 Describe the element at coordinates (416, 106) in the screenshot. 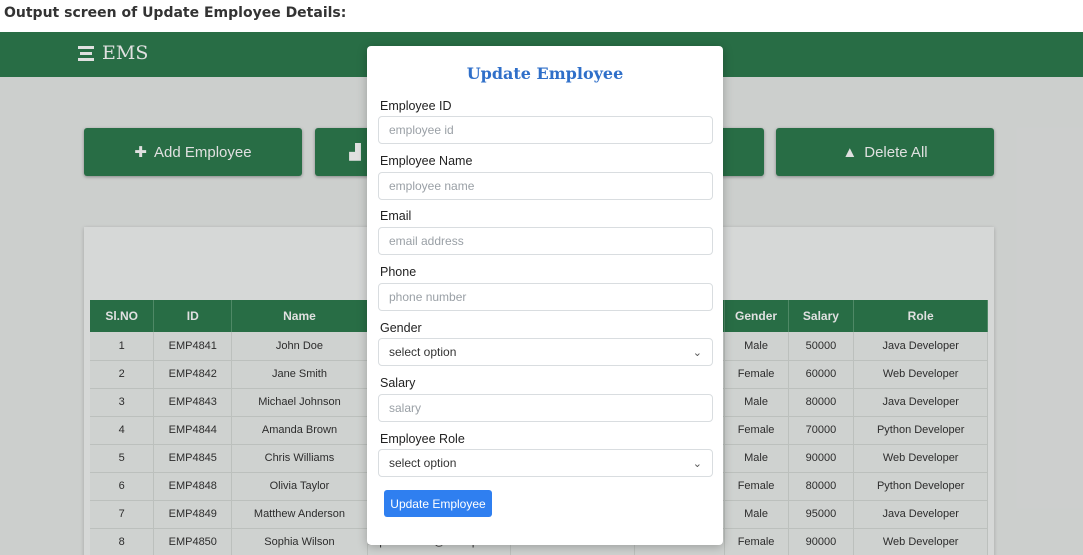

I see `employee-id-label: Employee ID` at that location.